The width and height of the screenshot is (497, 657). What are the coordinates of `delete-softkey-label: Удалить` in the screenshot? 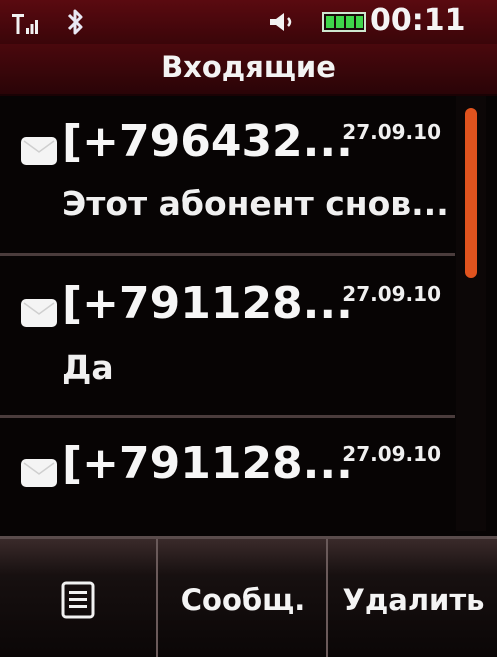 It's located at (413, 599).